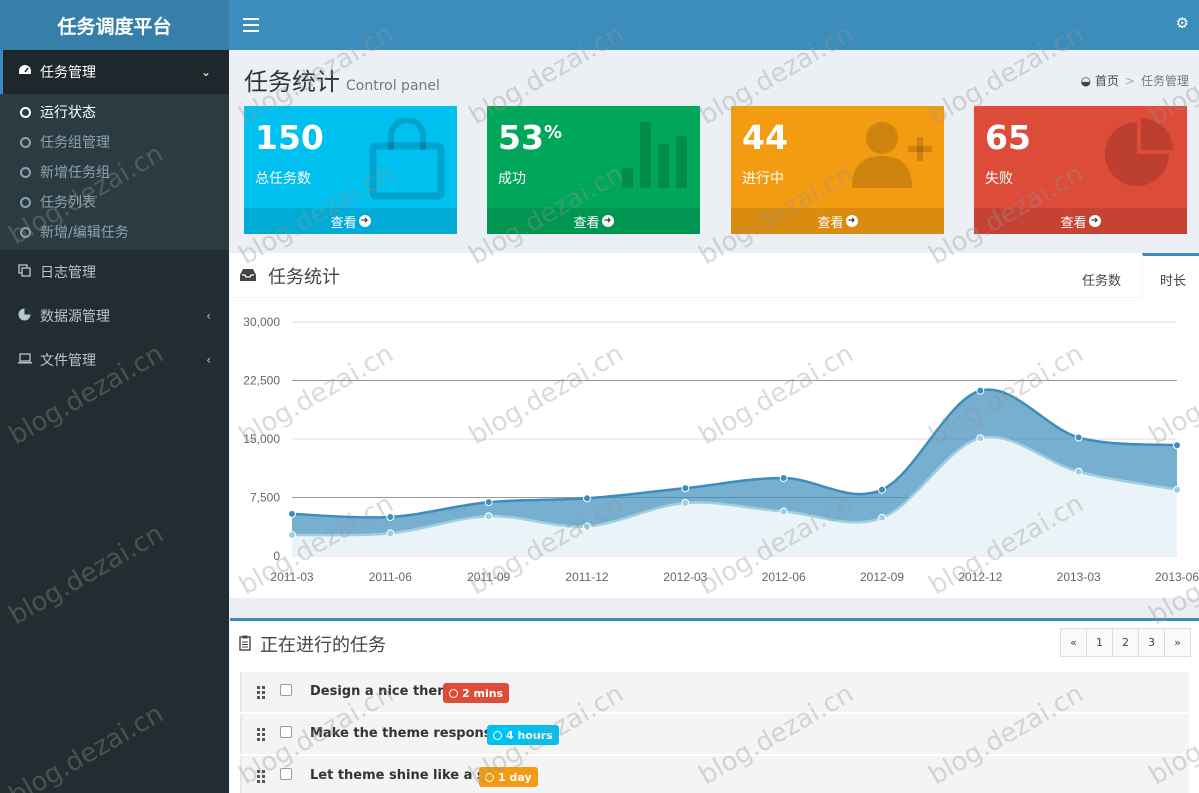  Describe the element at coordinates (251, 25) in the screenshot. I see `menu-toggle-icon` at that location.